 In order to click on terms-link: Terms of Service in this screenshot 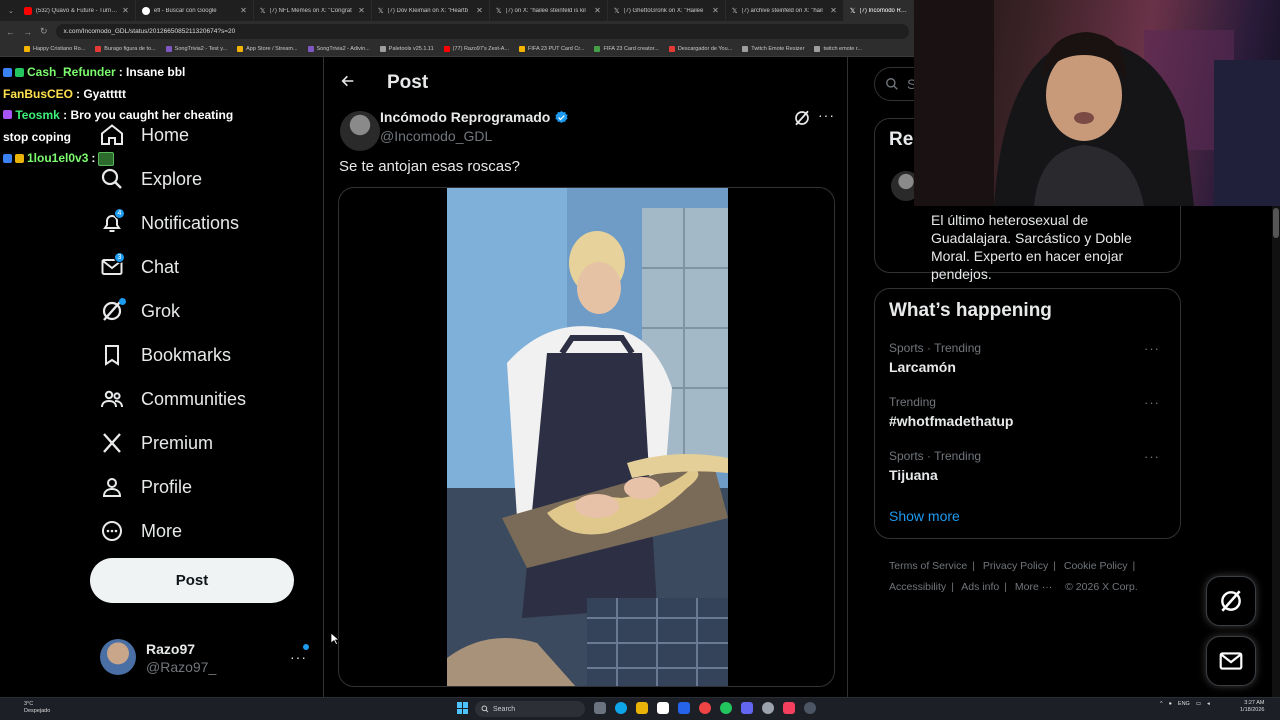, I will do `click(928, 566)`.